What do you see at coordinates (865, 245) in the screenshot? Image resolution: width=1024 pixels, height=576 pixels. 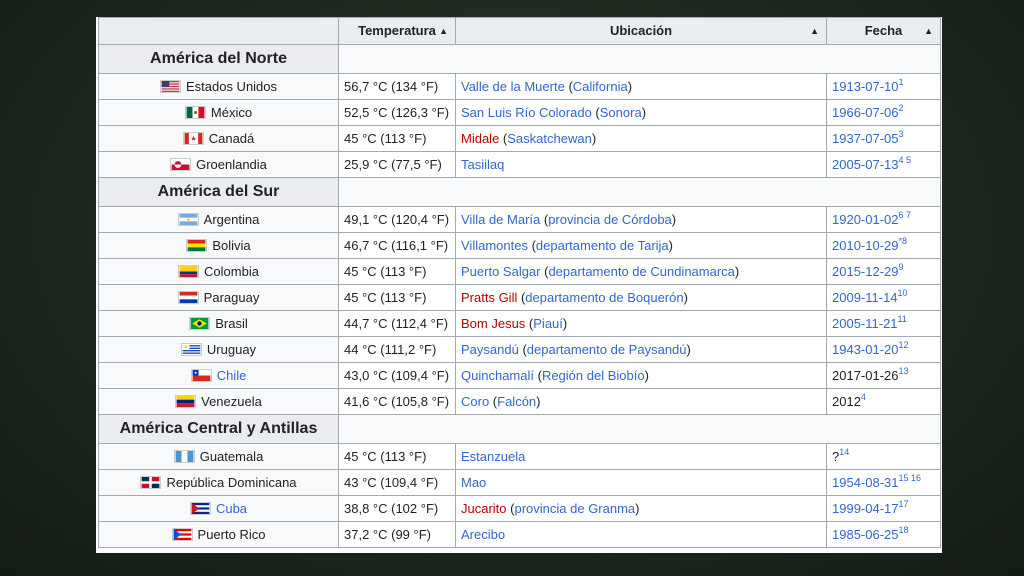 I see `date-link: 2010-10-29` at bounding box center [865, 245].